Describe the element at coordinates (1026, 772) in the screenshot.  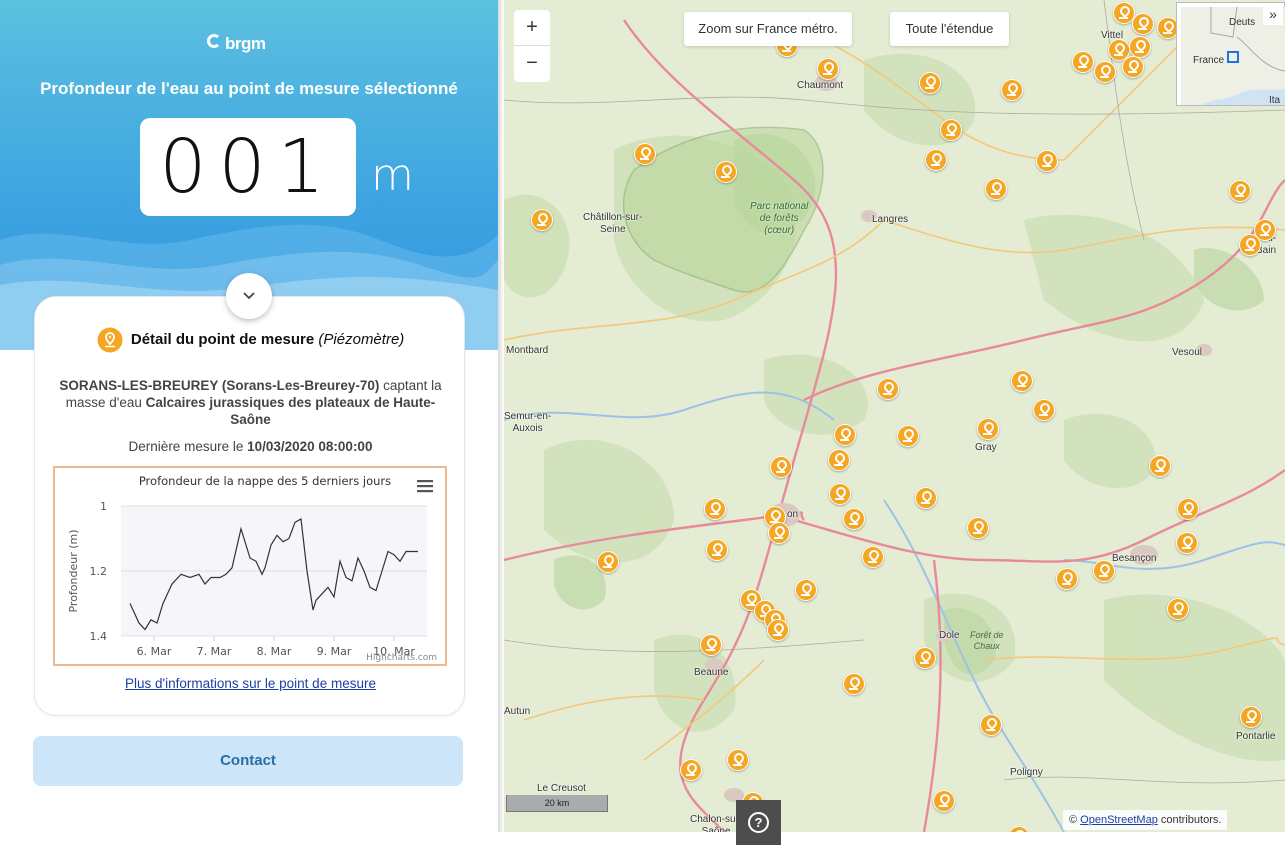
I see `place-label-poligny: Poligny` at that location.